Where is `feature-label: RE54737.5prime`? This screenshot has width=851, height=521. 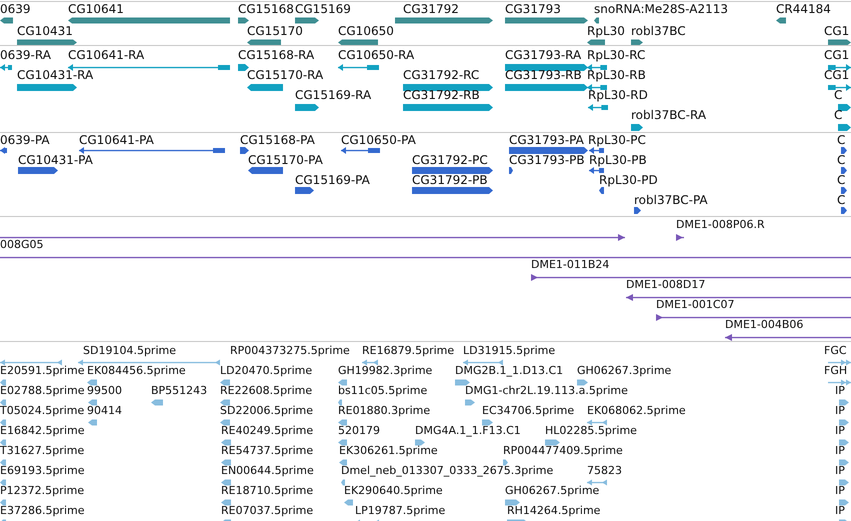 feature-label: RE54737.5prime is located at coordinates (267, 451).